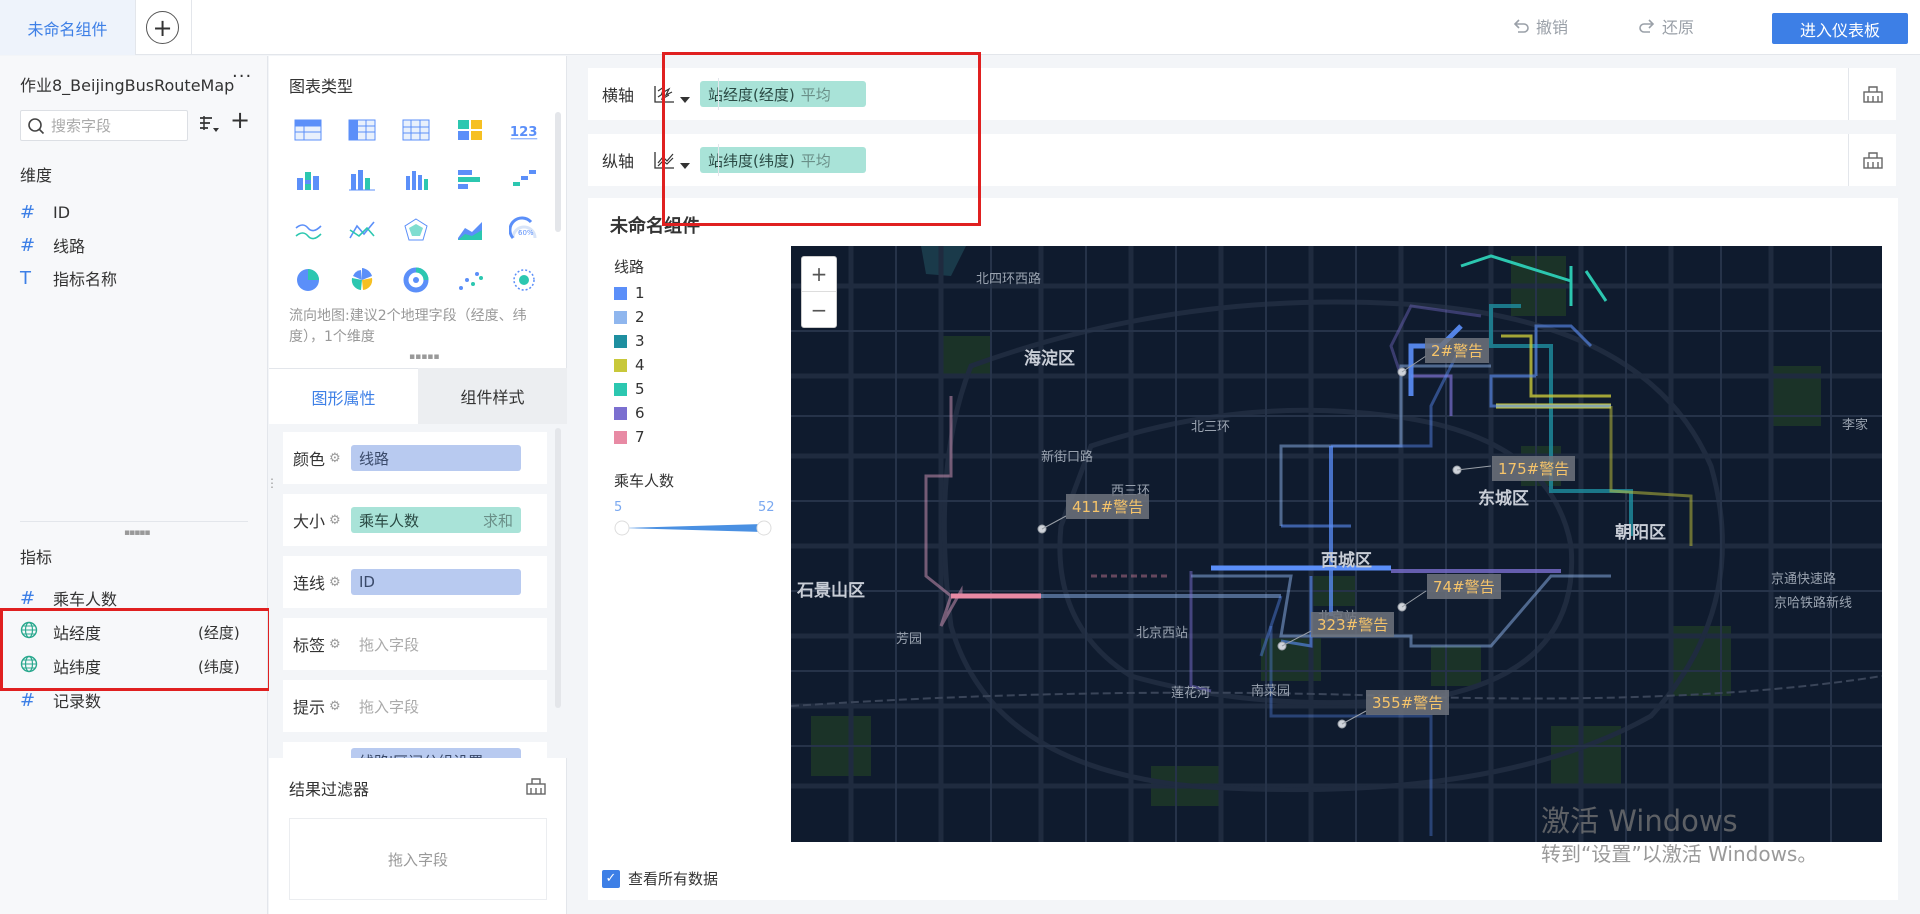 This screenshot has height=914, width=1920. What do you see at coordinates (416, 130) in the screenshot?
I see `detail-table-icon` at bounding box center [416, 130].